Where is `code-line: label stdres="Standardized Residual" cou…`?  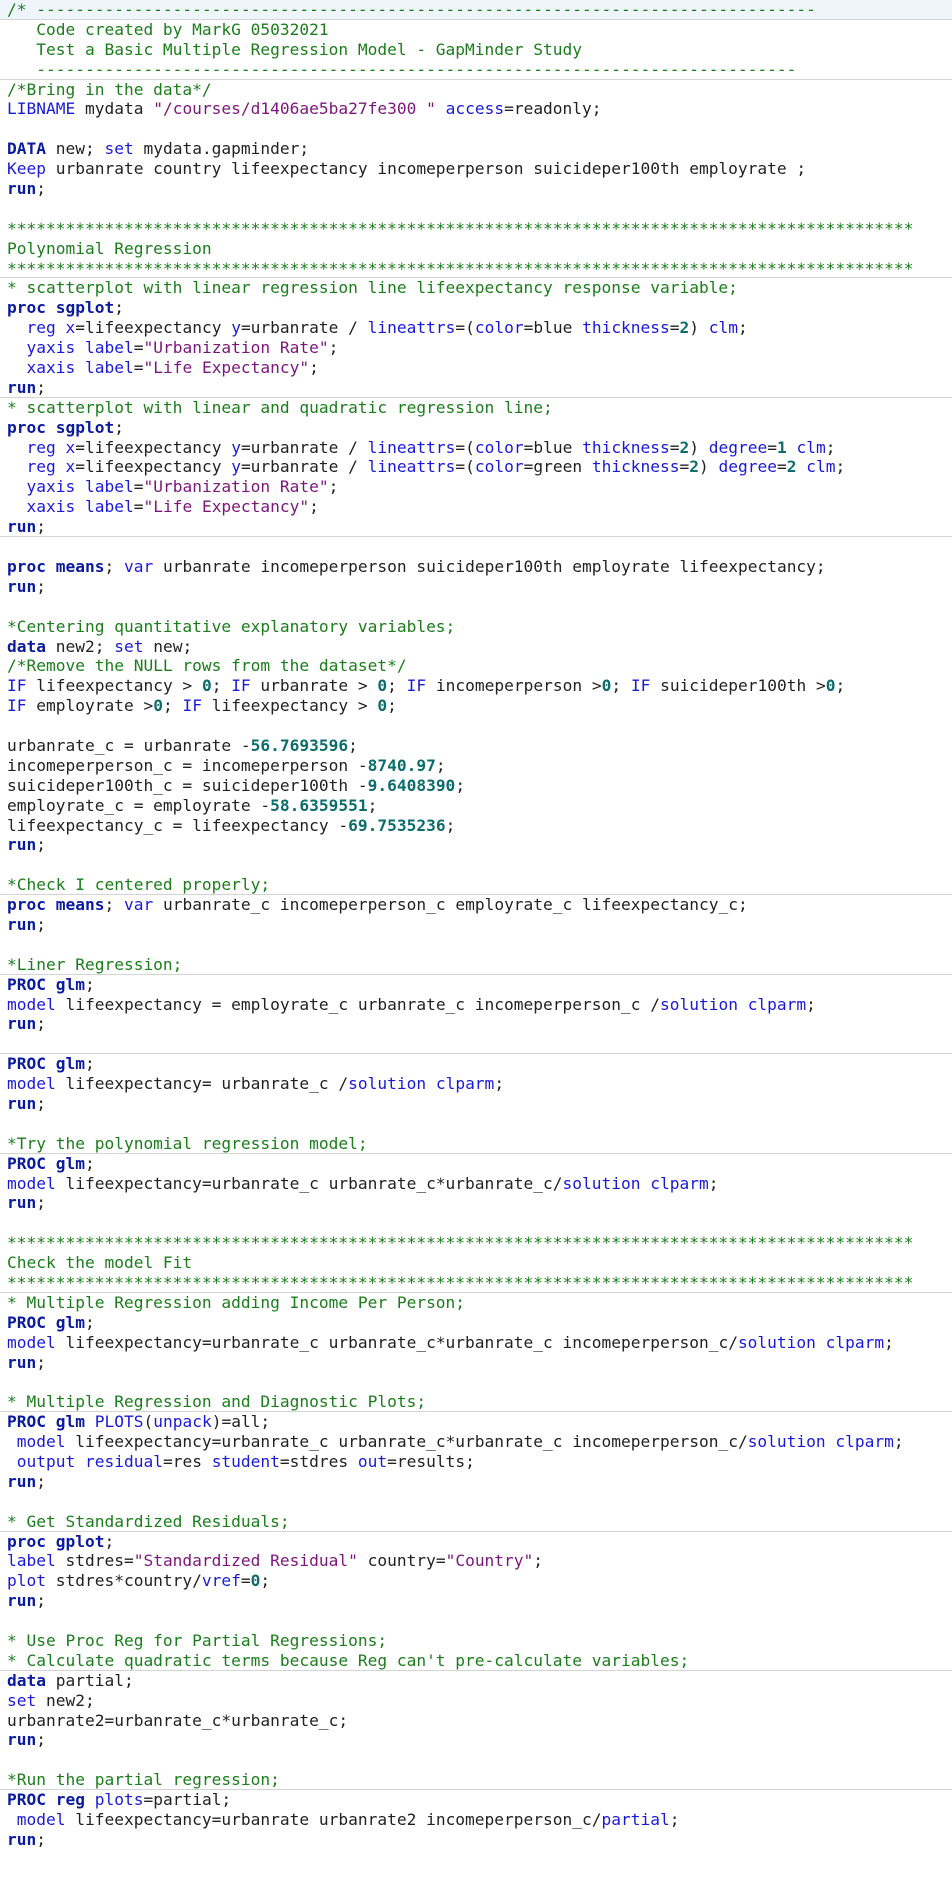 code-line: label stdres="Standardized Residual" cou… is located at coordinates (476, 1561).